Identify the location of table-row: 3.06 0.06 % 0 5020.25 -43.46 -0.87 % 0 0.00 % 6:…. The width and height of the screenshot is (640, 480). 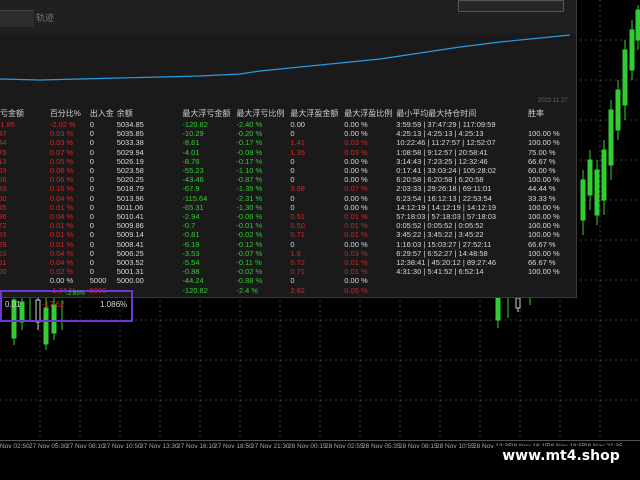
(284, 179).